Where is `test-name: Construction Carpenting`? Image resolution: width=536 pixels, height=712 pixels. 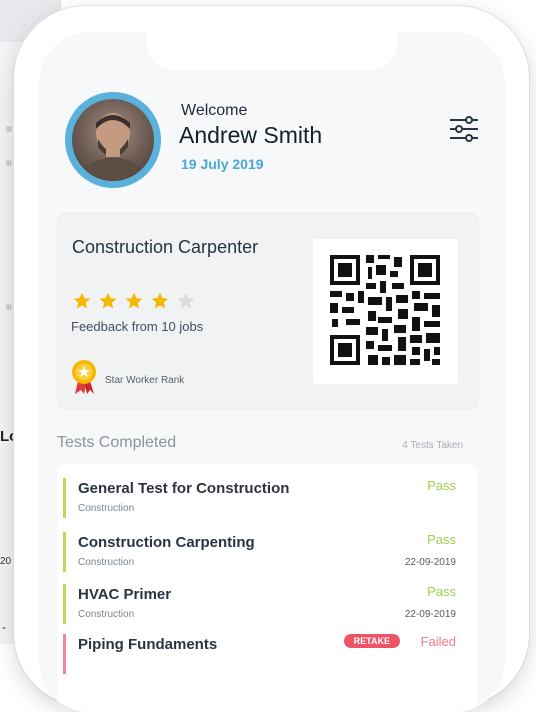 test-name: Construction Carpenting is located at coordinates (166, 542).